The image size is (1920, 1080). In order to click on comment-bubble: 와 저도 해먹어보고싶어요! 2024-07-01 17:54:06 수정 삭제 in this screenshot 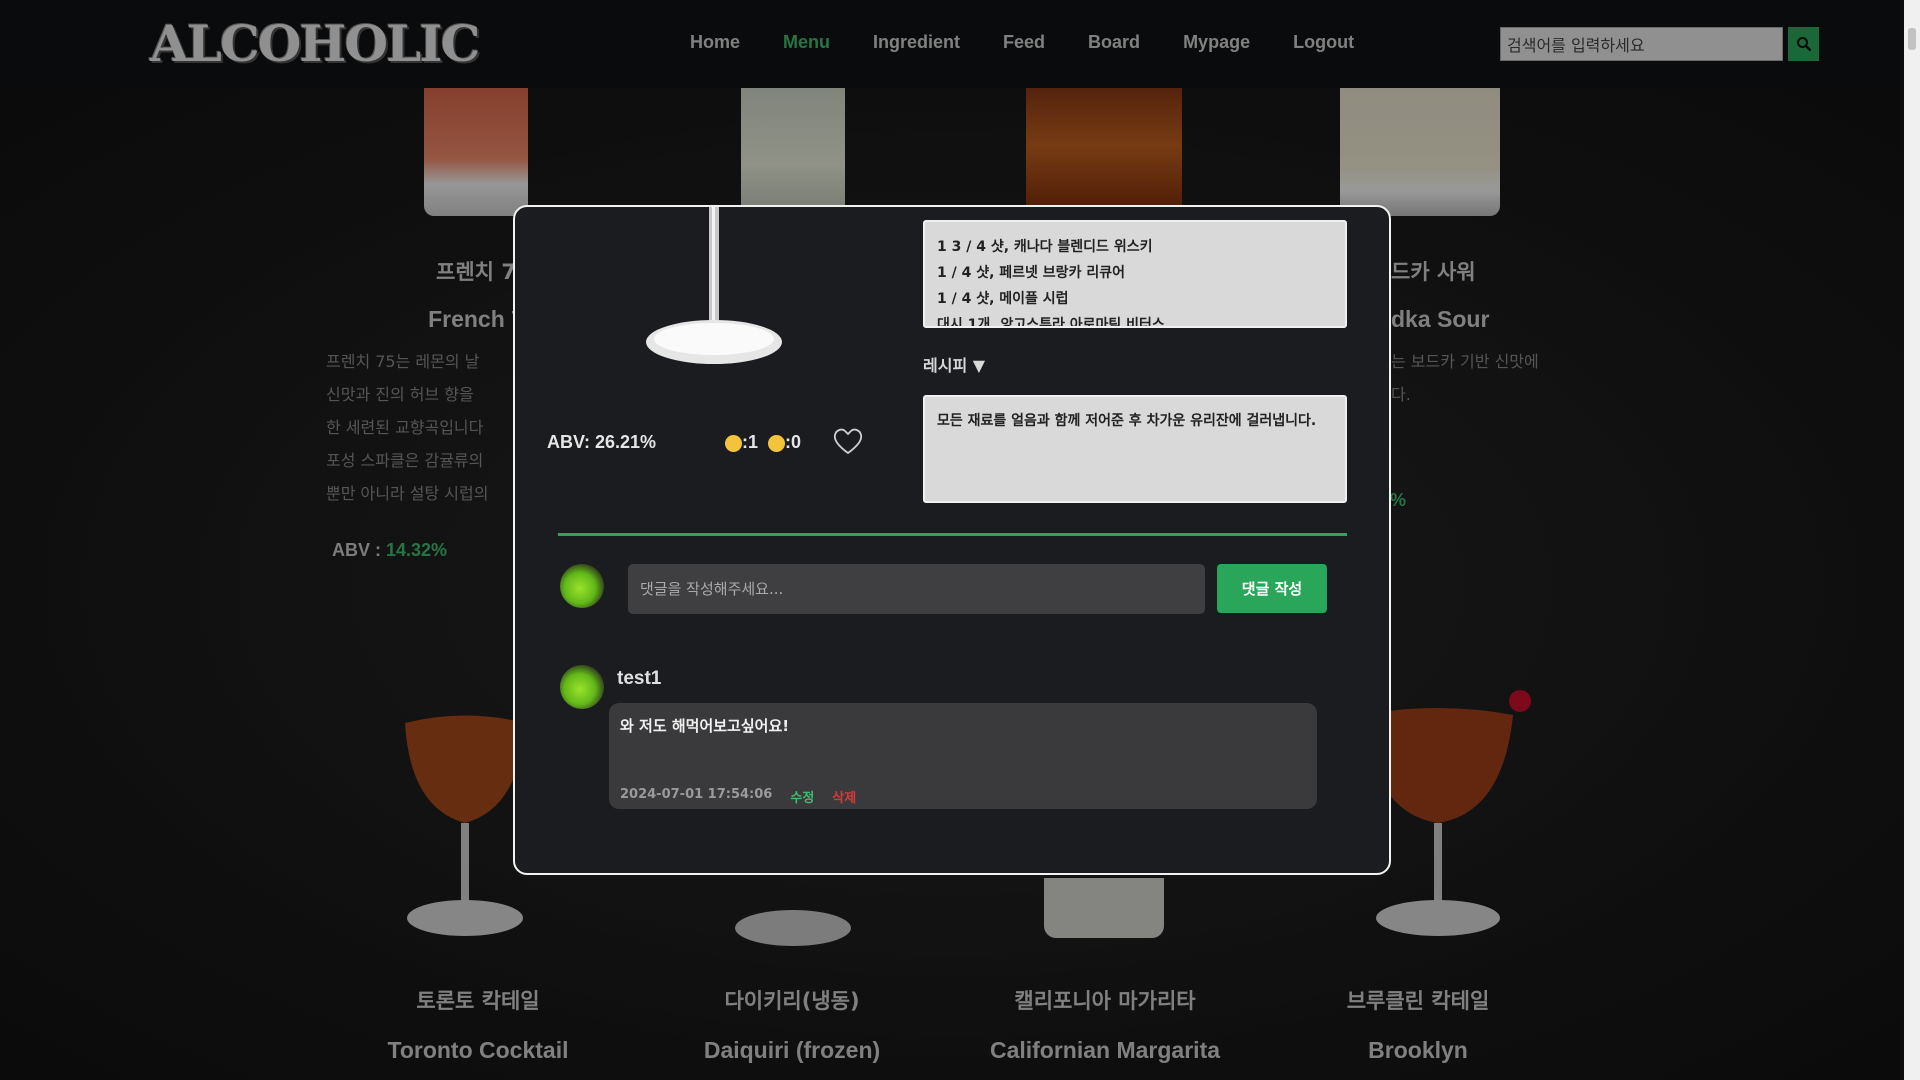, I will do `click(963, 756)`.